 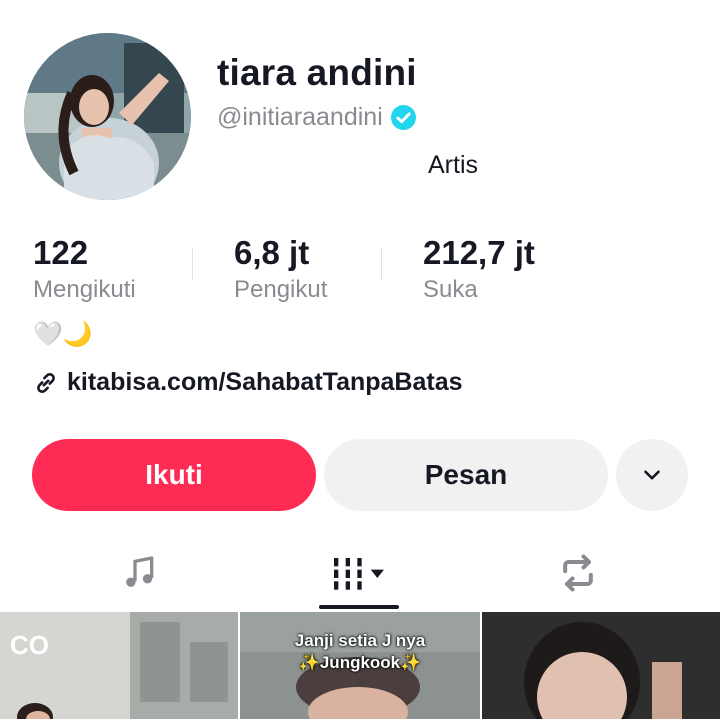 I want to click on video-thumbnail, so click(x=601, y=665).